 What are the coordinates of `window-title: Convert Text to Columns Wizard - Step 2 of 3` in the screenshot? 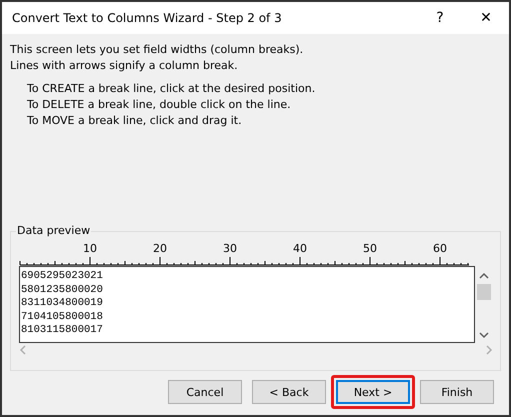 It's located at (147, 18).